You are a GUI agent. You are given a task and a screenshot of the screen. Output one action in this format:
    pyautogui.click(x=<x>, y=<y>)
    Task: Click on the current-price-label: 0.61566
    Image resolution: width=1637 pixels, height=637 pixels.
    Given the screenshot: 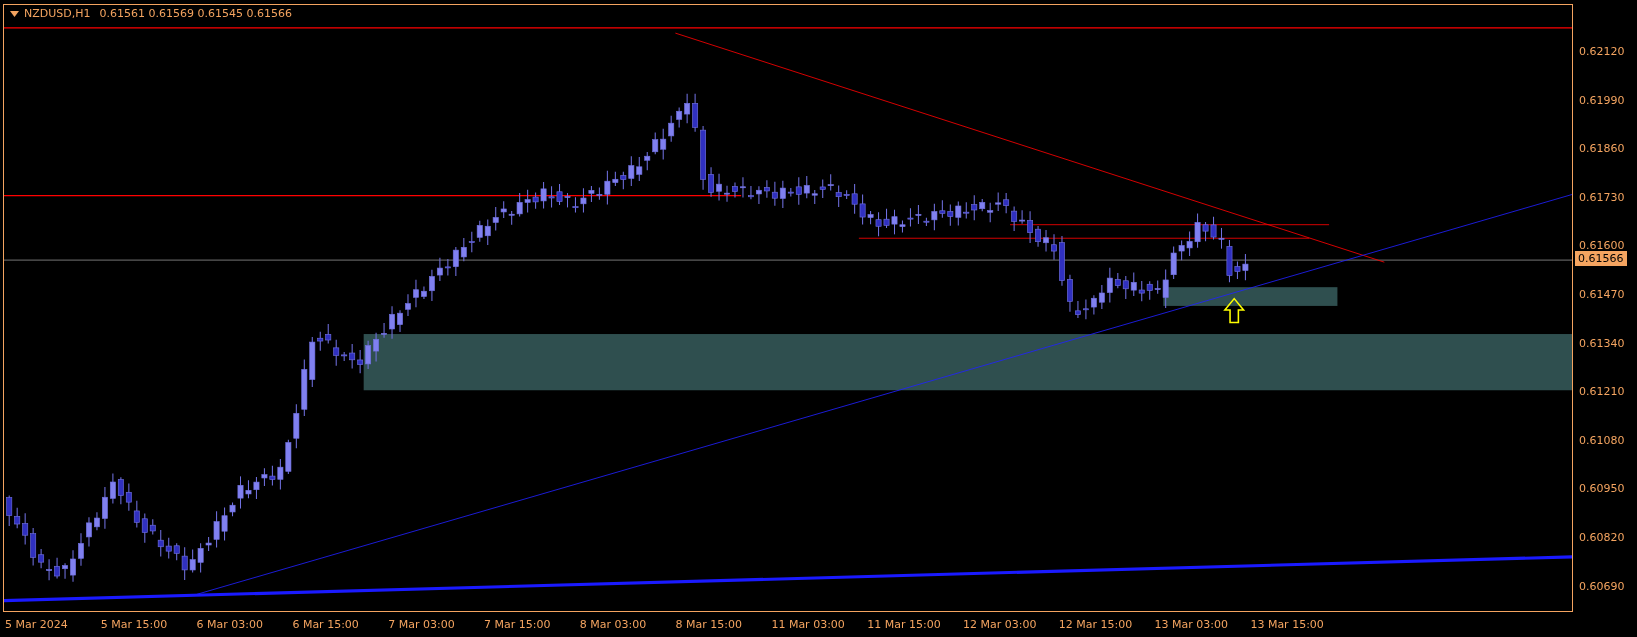 What is the action you would take?
    pyautogui.click(x=1601, y=258)
    